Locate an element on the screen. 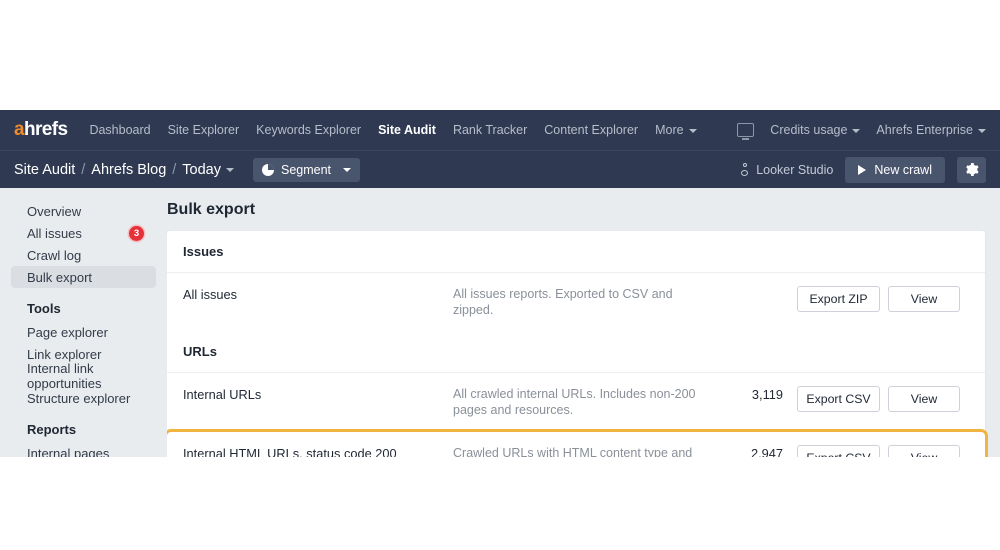  sidebar-item-label: Page explorer is located at coordinates (67, 332).